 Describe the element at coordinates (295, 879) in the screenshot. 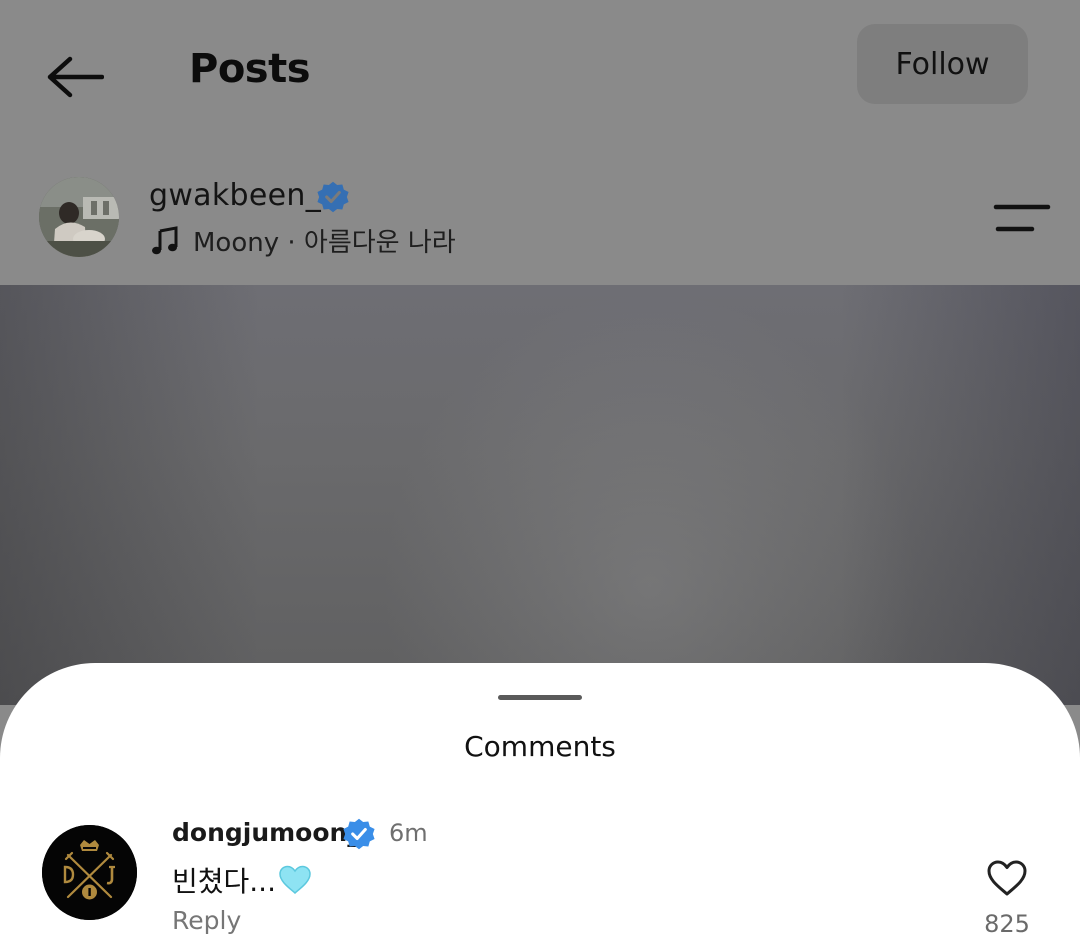

I see `light-blue-heart-icon` at that location.